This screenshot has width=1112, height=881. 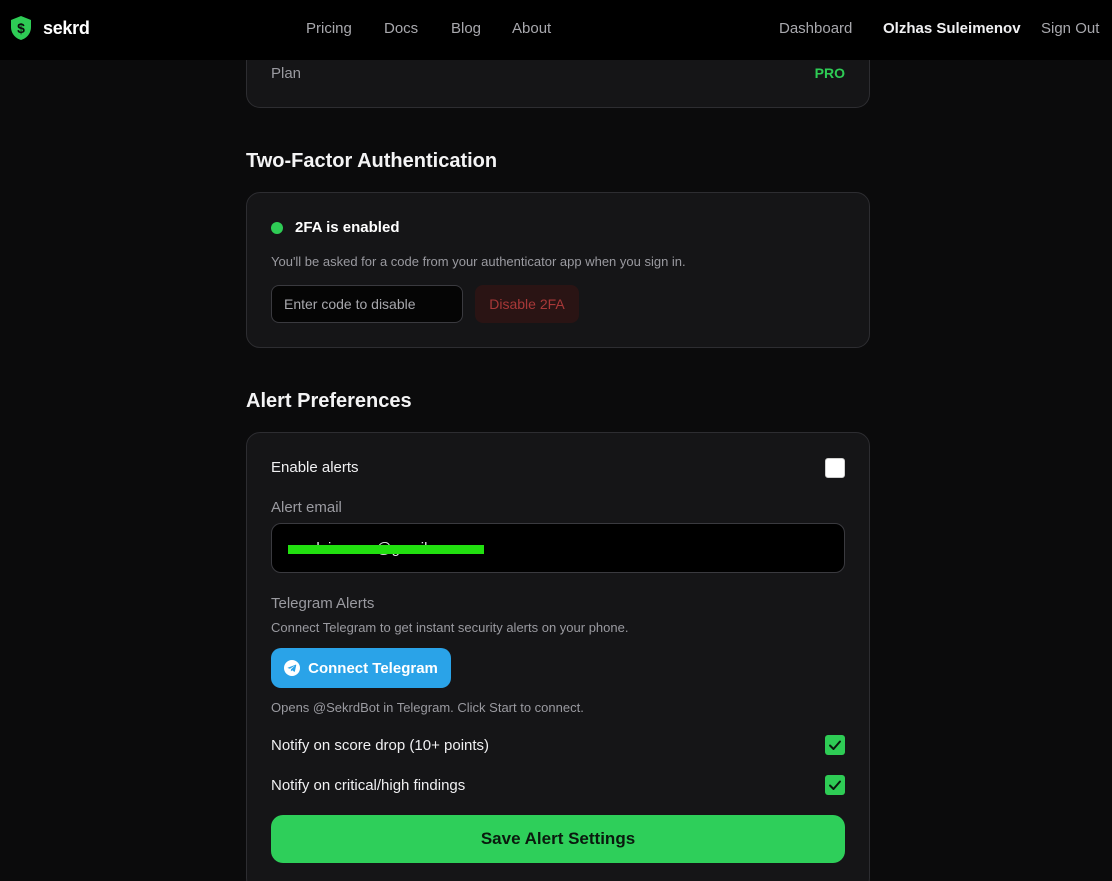 I want to click on telegram-alerts-label: Telegram Alerts, so click(x=323, y=603).